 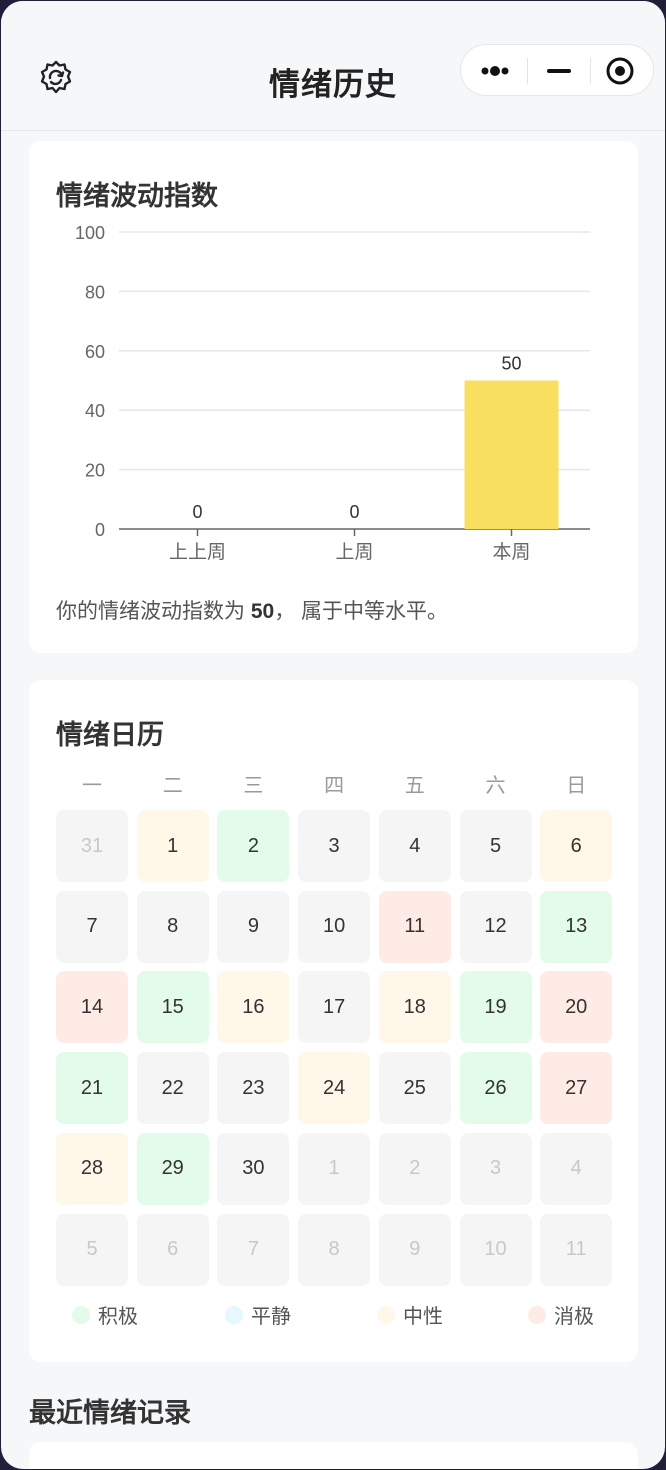 I want to click on calendar-day: 16, so click(x=253, y=1007).